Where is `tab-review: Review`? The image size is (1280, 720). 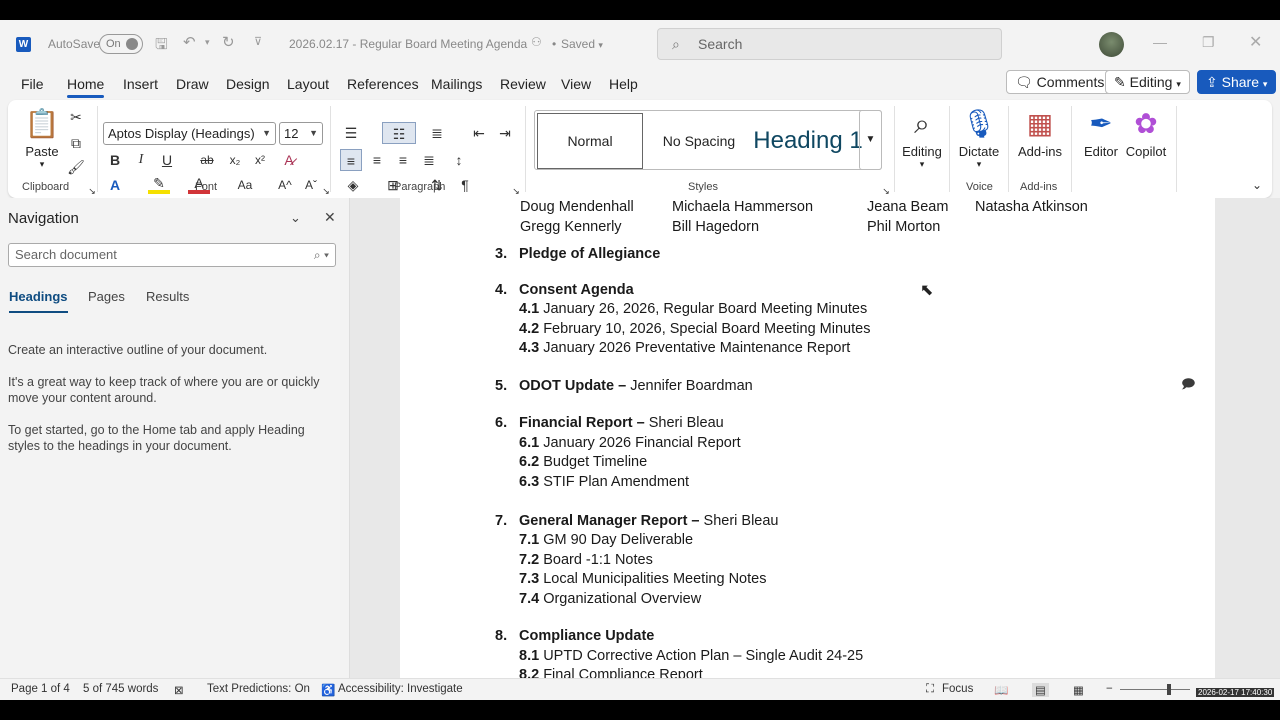 tab-review: Review is located at coordinates (523, 84).